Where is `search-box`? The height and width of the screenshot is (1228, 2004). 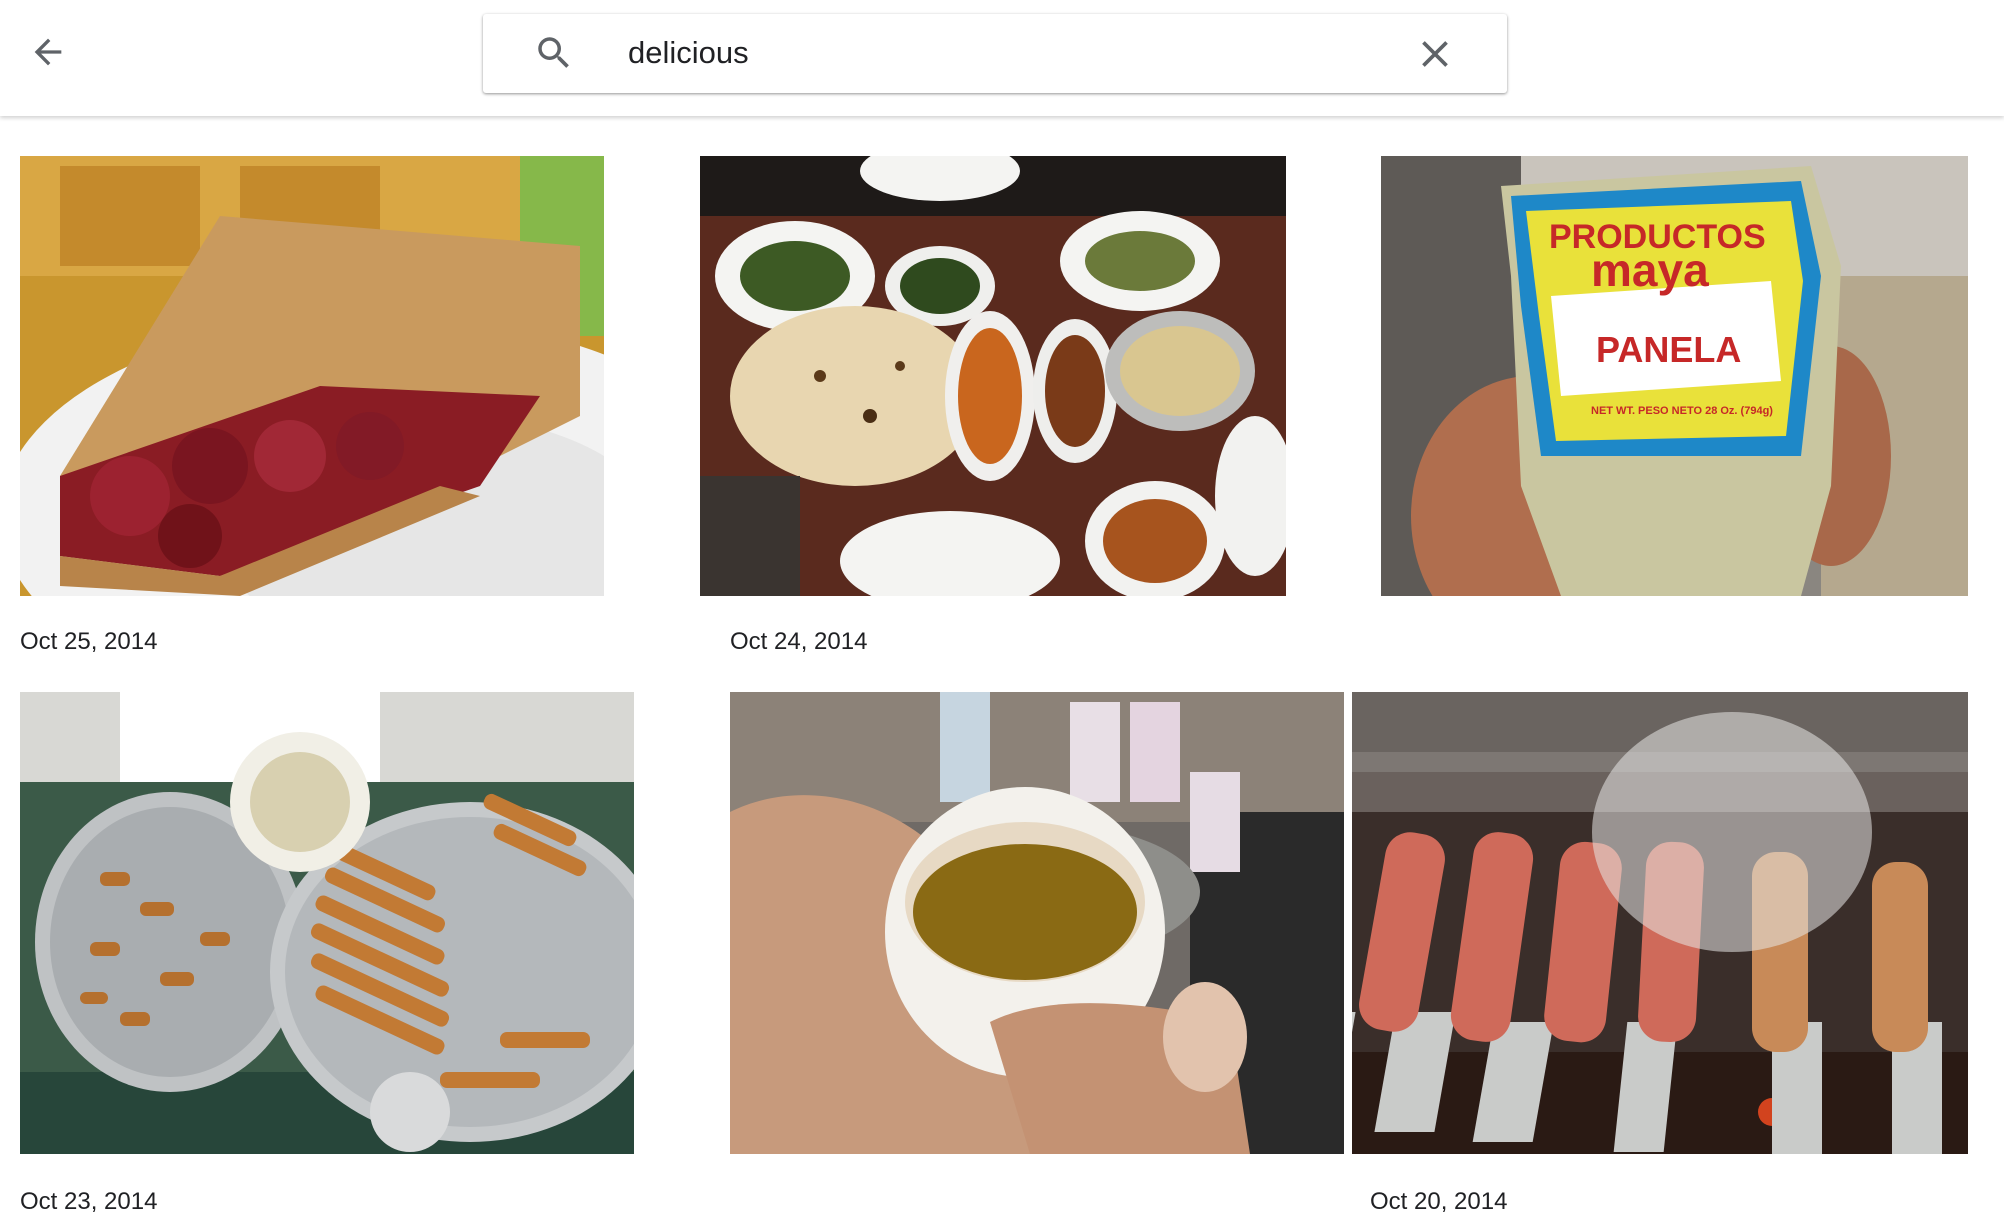
search-box is located at coordinates (995, 53).